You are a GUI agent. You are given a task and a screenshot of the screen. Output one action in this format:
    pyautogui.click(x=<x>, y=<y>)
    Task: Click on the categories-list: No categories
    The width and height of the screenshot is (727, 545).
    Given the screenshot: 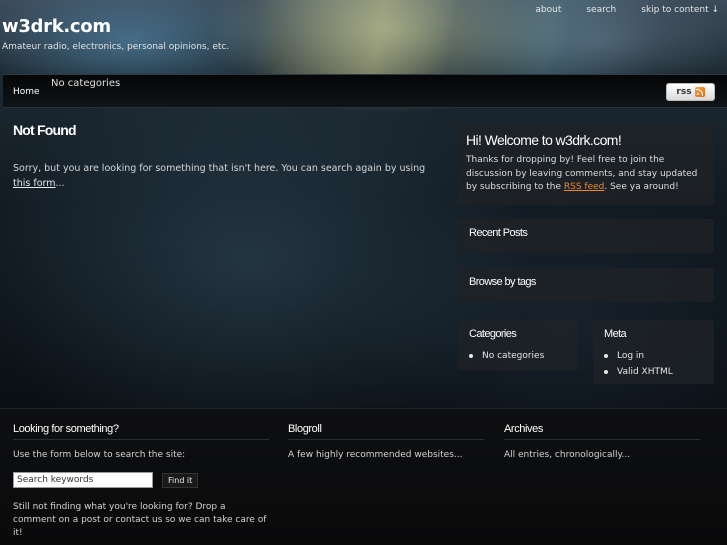 What is the action you would take?
    pyautogui.click(x=518, y=356)
    